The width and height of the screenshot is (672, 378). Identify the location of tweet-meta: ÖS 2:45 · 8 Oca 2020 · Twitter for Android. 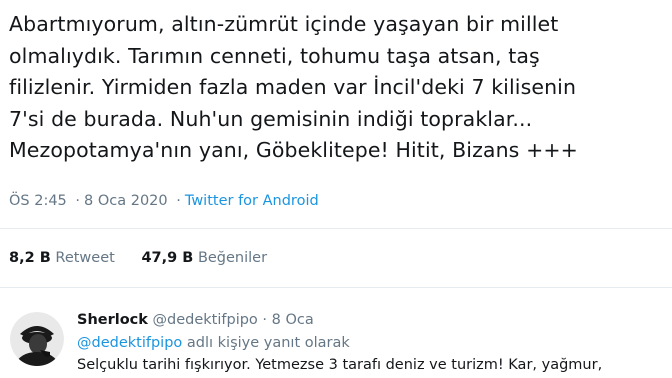
(164, 201).